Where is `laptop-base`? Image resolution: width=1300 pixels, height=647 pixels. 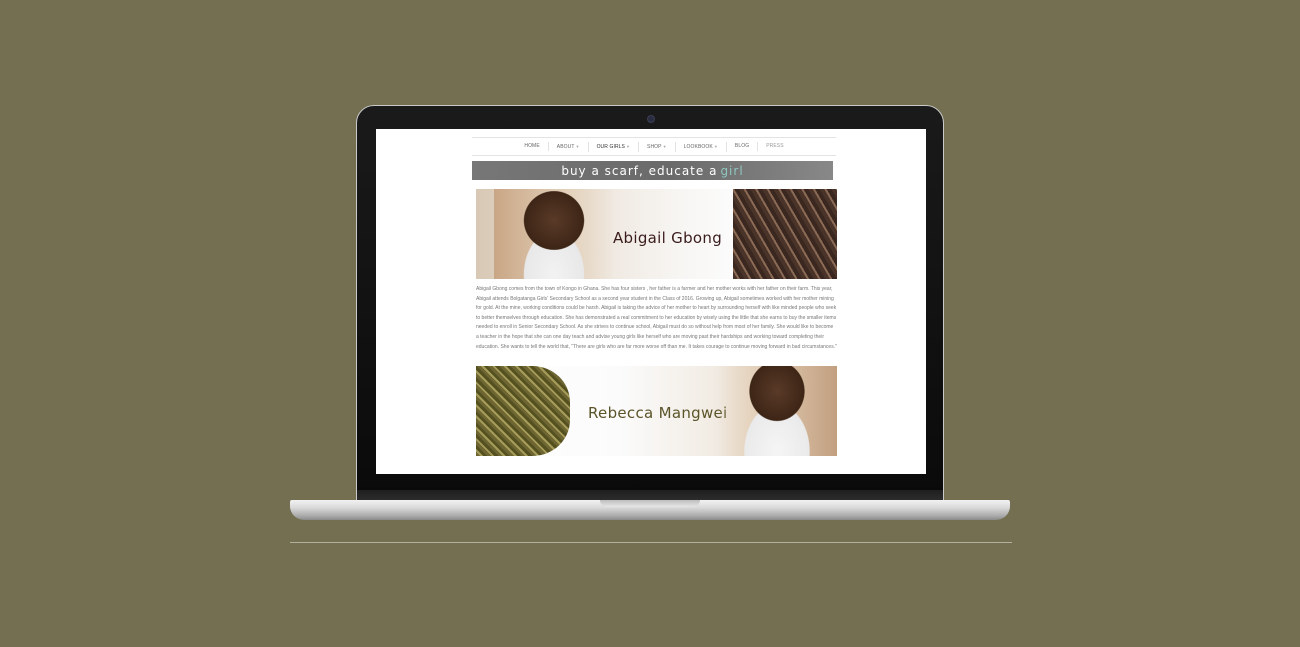
laptop-base is located at coordinates (650, 510).